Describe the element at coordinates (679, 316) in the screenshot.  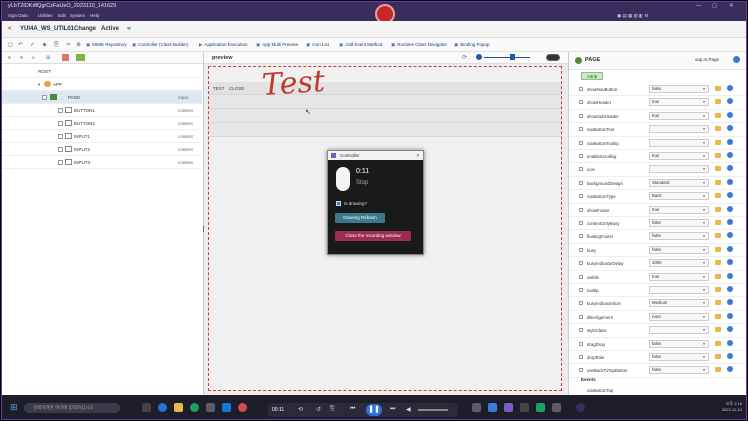
I see `attribute-value: Auto` at that location.